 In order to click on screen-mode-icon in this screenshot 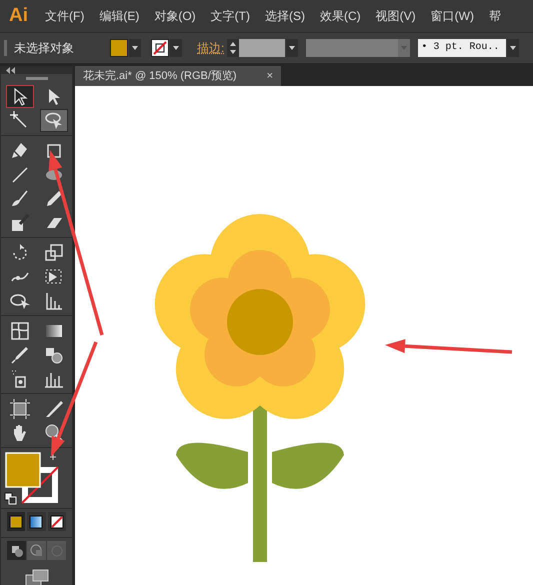, I will do `click(36, 577)`.